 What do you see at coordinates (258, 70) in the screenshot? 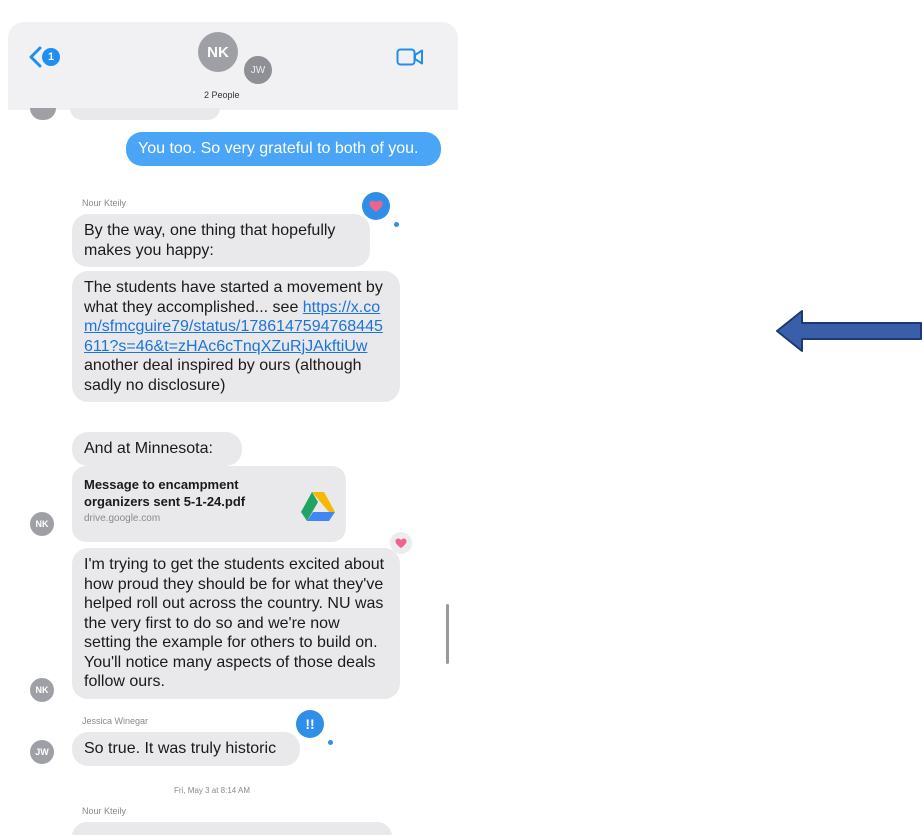
I see `contact-avatar-secondary: JW` at bounding box center [258, 70].